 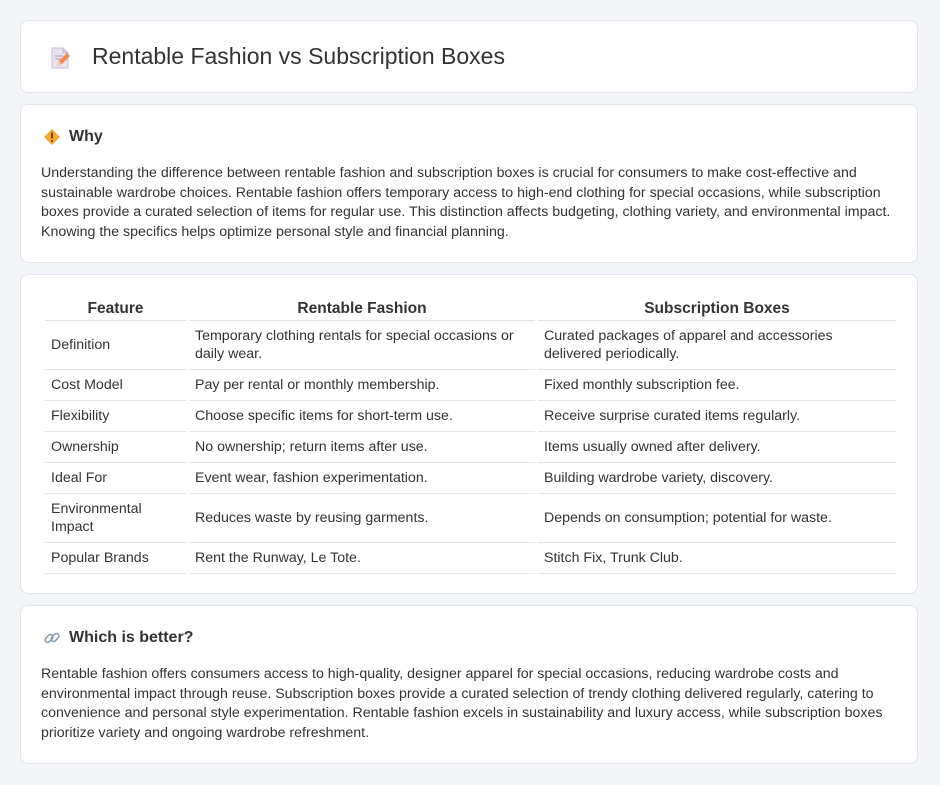 I want to click on subscription-cell: Fixed monthly subscription fee., so click(x=717, y=385).